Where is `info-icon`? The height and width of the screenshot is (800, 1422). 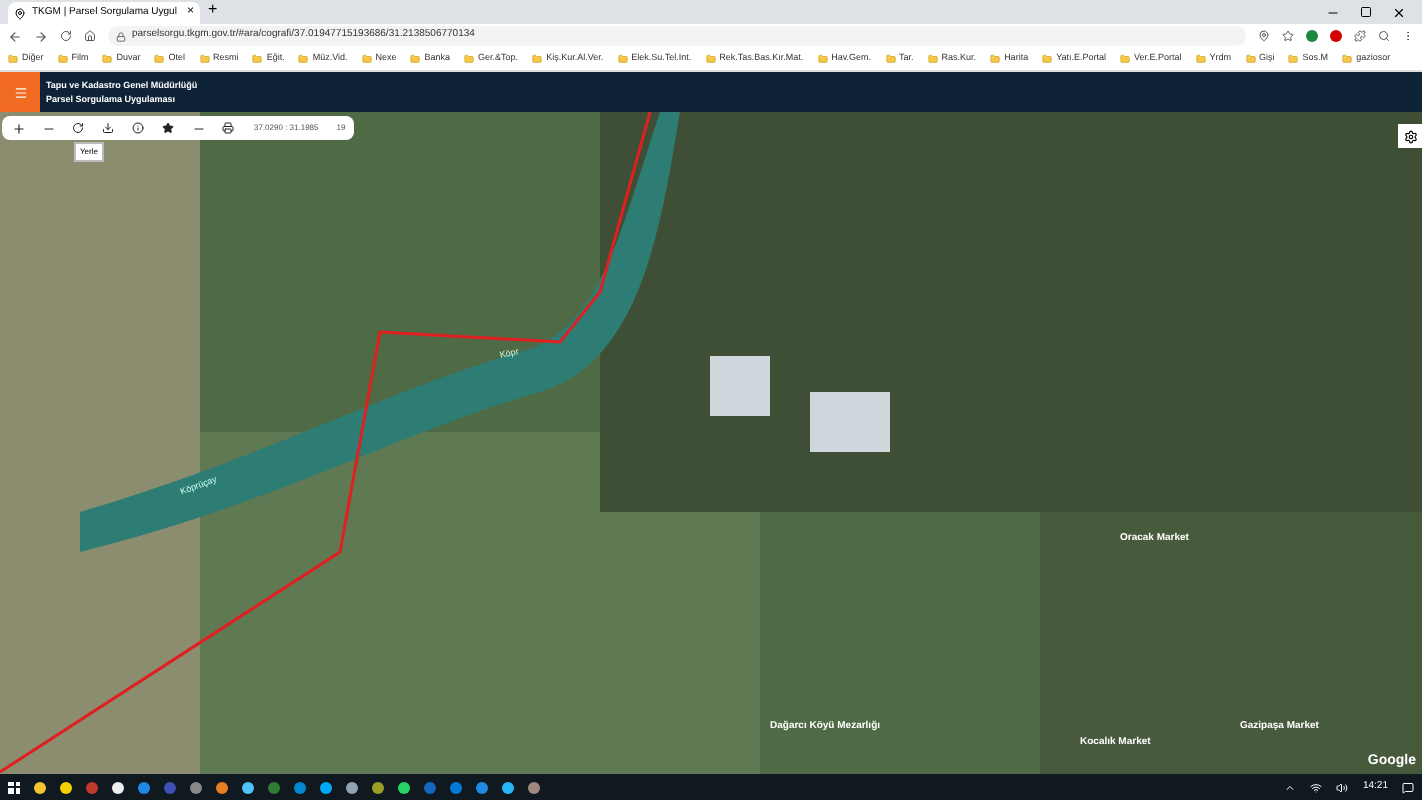
info-icon is located at coordinates (138, 128).